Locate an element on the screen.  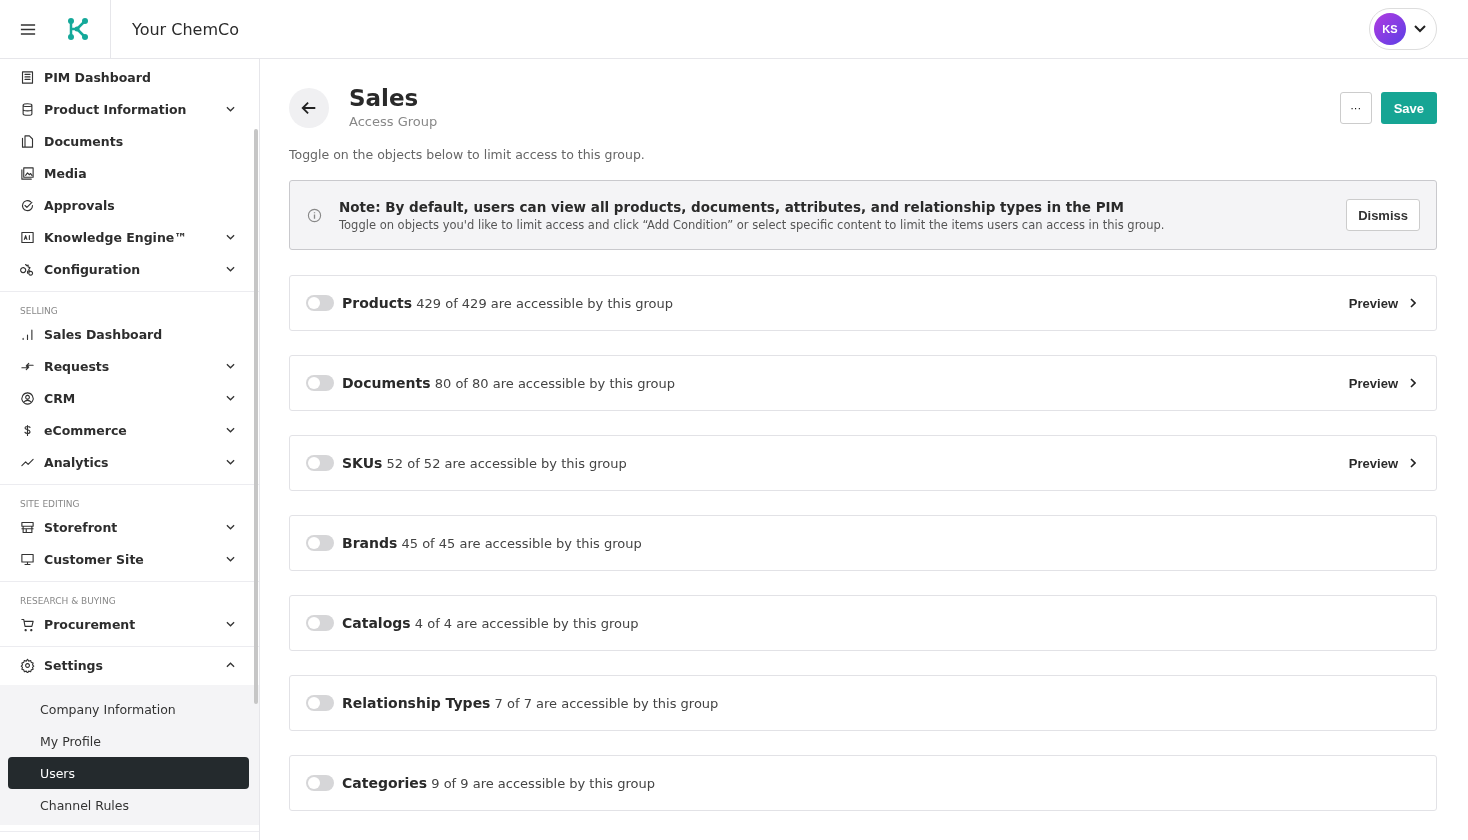
logo-icon is located at coordinates (78, 29).